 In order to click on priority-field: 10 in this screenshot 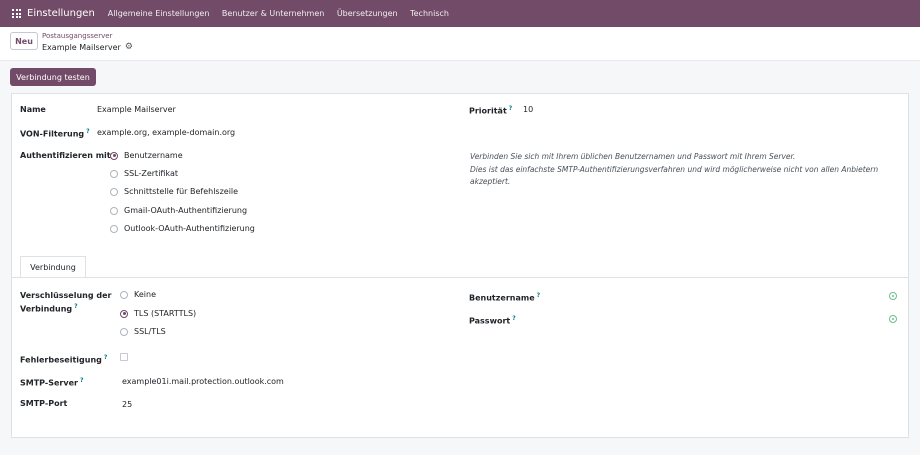, I will do `click(528, 109)`.